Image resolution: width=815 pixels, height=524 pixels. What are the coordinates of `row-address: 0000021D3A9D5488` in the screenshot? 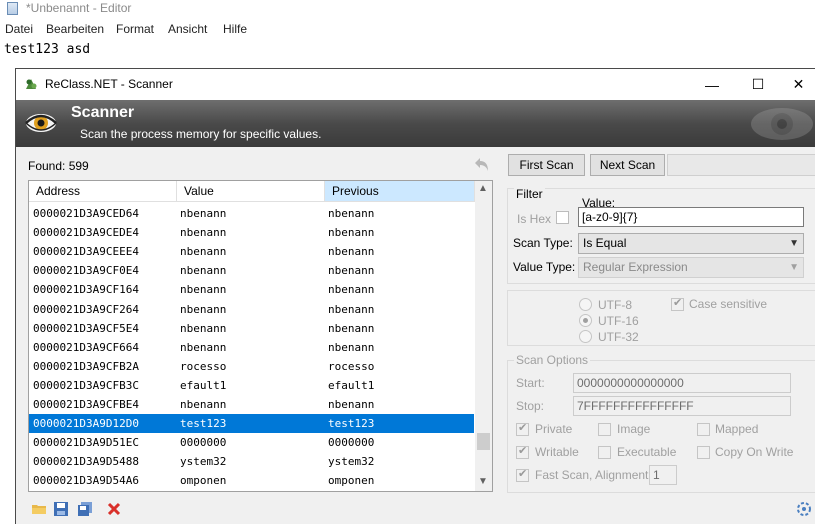 It's located at (86, 462).